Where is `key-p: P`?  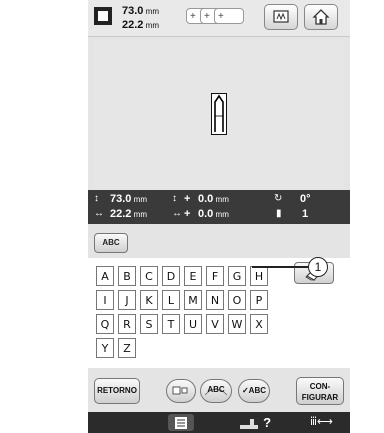
key-p: P is located at coordinates (259, 300).